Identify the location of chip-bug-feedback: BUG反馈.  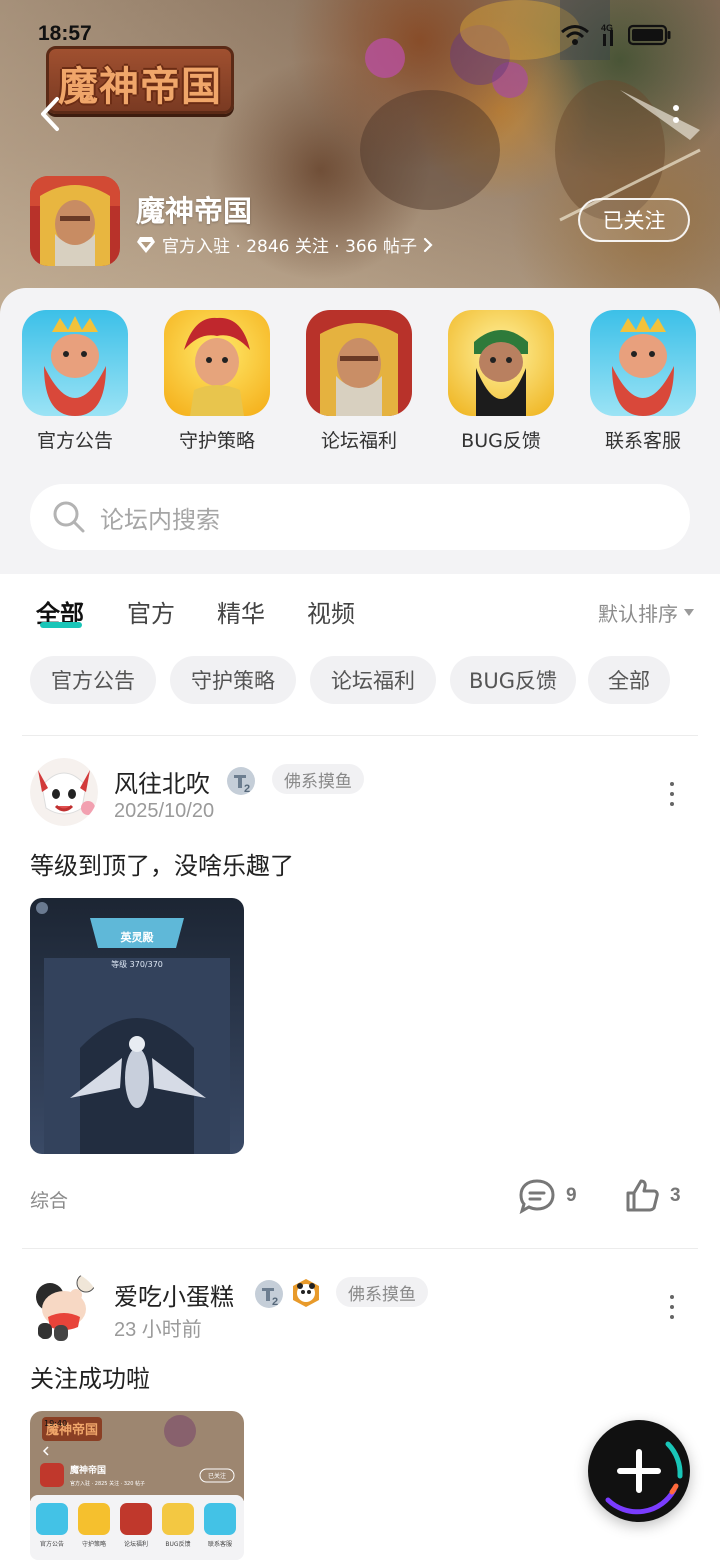
(513, 680).